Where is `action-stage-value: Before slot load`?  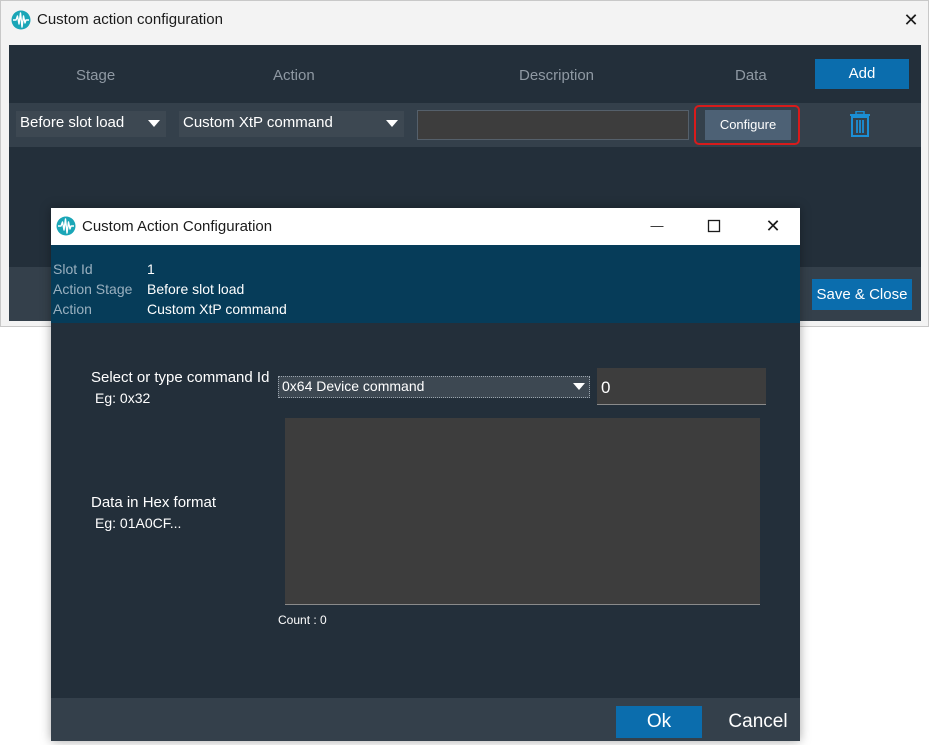
action-stage-value: Before slot load is located at coordinates (196, 289).